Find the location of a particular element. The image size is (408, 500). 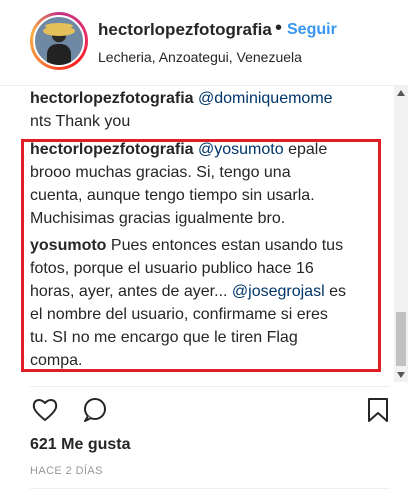

follow-button: Seguir is located at coordinates (312, 30).